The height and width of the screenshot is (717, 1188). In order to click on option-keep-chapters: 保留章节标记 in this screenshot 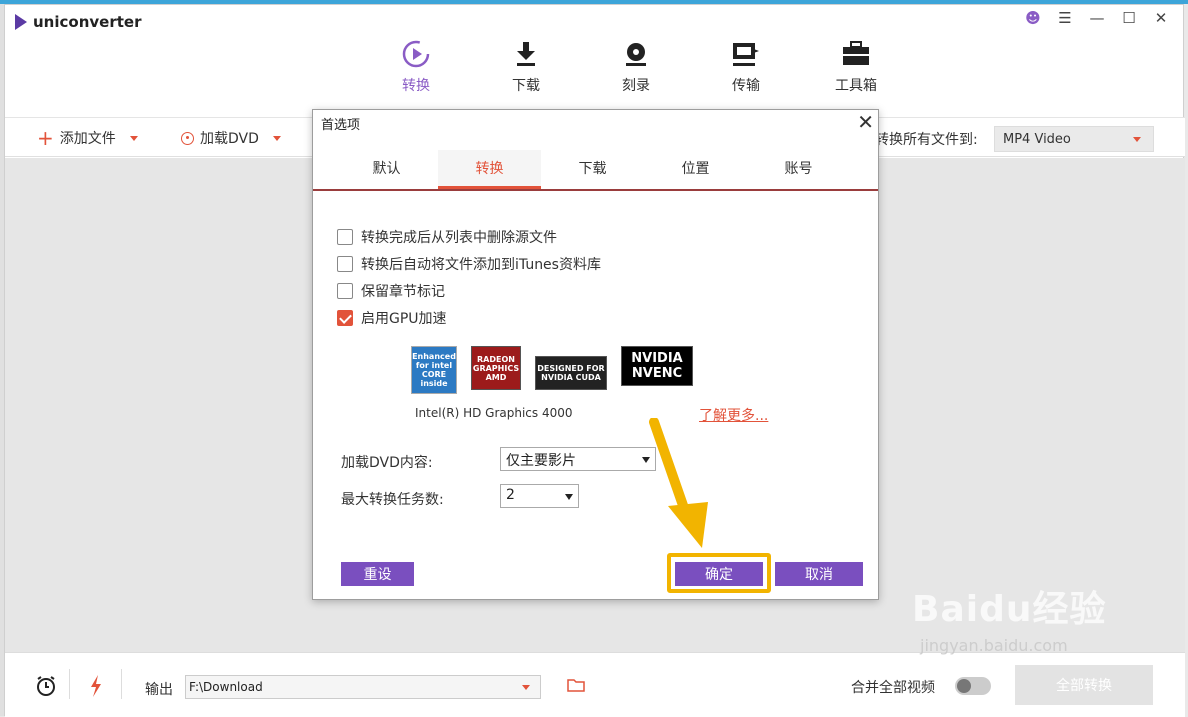, I will do `click(391, 291)`.